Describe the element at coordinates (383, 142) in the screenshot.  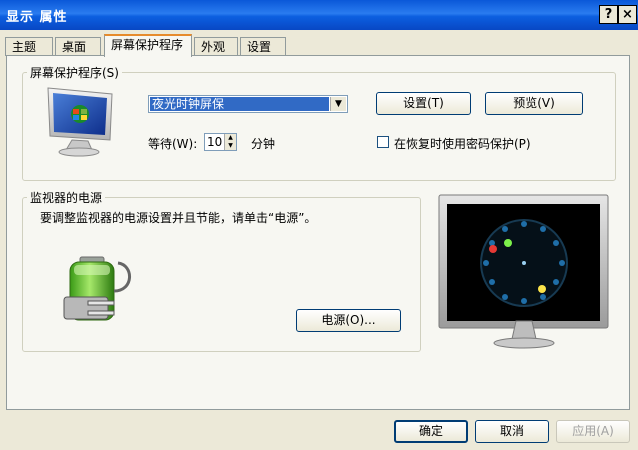
I see `password-checkbox` at that location.